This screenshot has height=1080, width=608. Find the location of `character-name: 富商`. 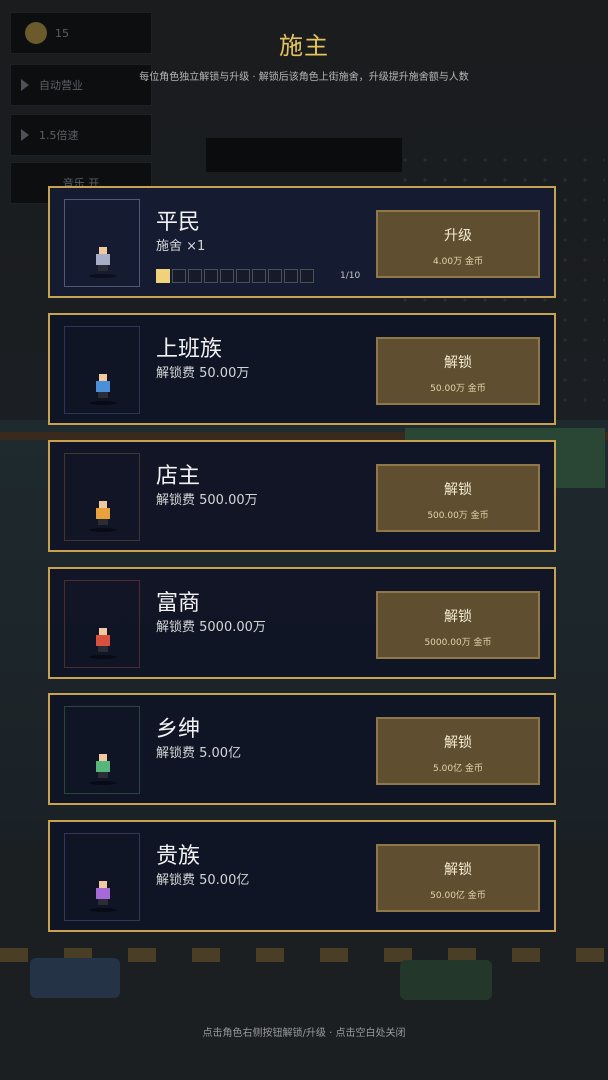

character-name: 富商 is located at coordinates (178, 603).